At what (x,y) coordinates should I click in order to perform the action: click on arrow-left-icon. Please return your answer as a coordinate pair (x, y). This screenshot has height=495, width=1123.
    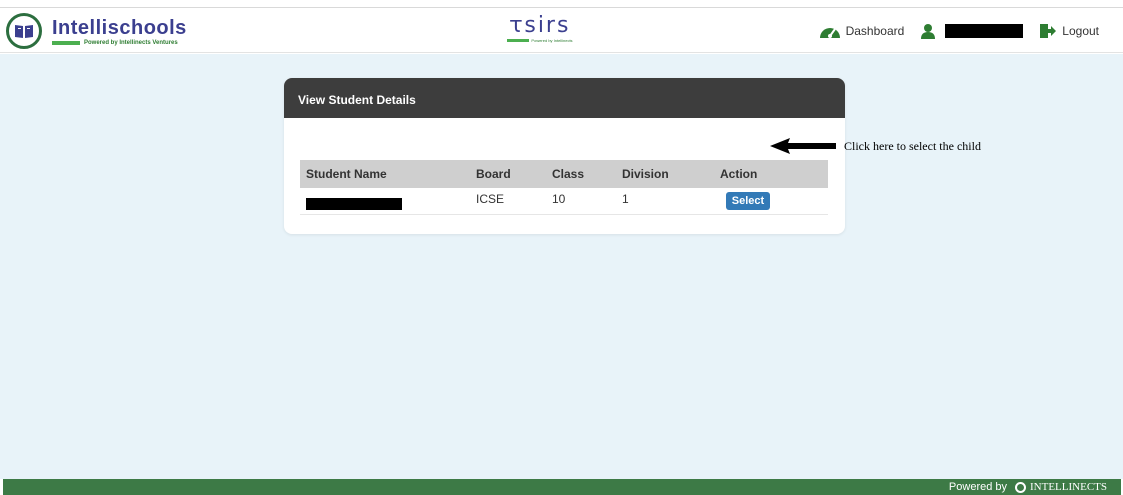
    Looking at the image, I should click on (803, 146).